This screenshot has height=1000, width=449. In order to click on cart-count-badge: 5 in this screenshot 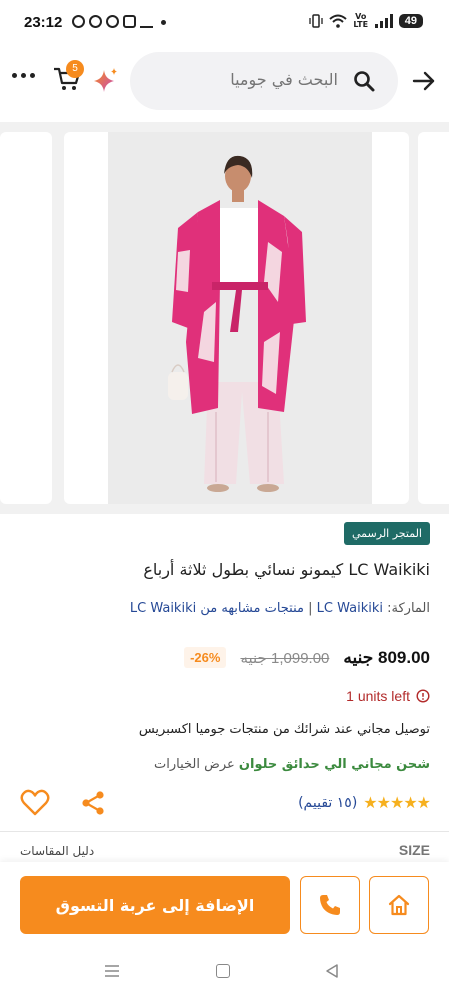, I will do `click(75, 69)`.